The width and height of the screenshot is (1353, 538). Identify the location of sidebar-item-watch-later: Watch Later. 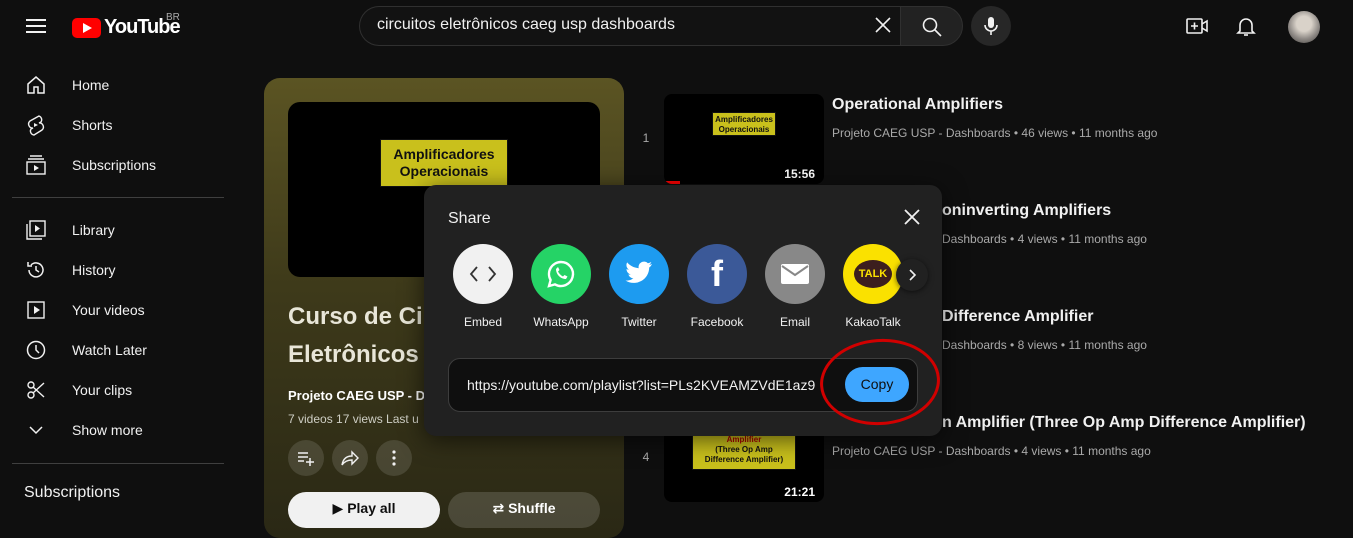
(114, 350).